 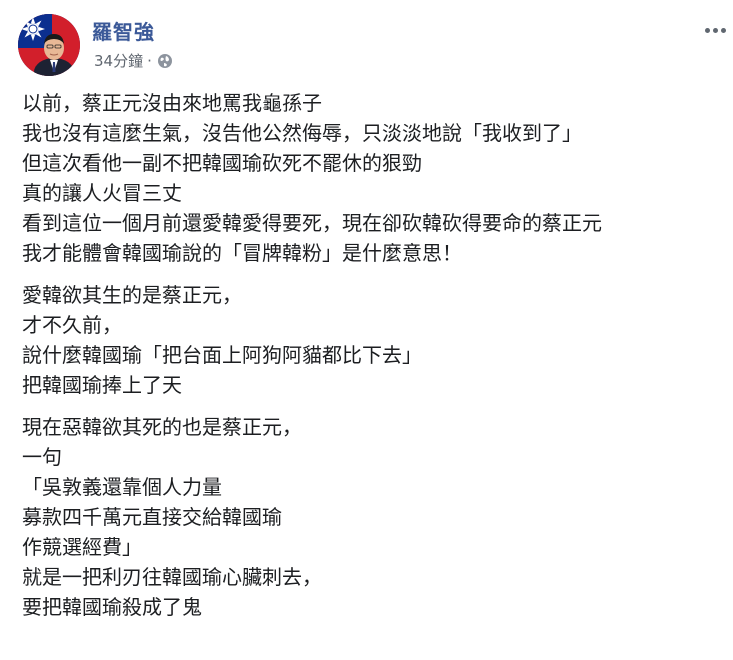 What do you see at coordinates (102, 385) in the screenshot?
I see `post-line: 把韓國瑜捧上了天` at bounding box center [102, 385].